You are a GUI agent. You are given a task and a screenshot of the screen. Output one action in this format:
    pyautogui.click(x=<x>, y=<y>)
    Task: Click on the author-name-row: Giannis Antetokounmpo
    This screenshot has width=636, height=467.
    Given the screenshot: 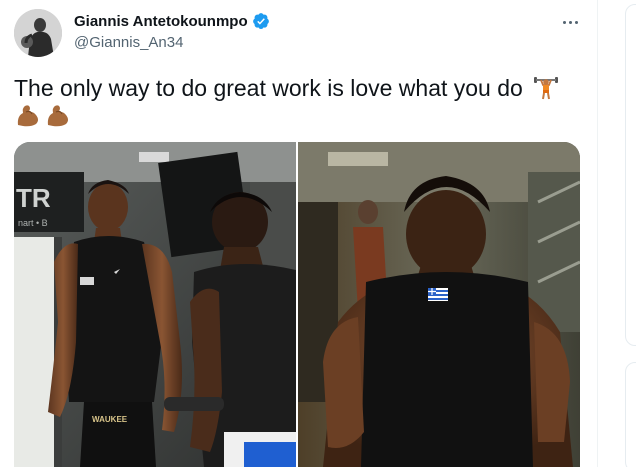 What is the action you would take?
    pyautogui.click(x=172, y=21)
    